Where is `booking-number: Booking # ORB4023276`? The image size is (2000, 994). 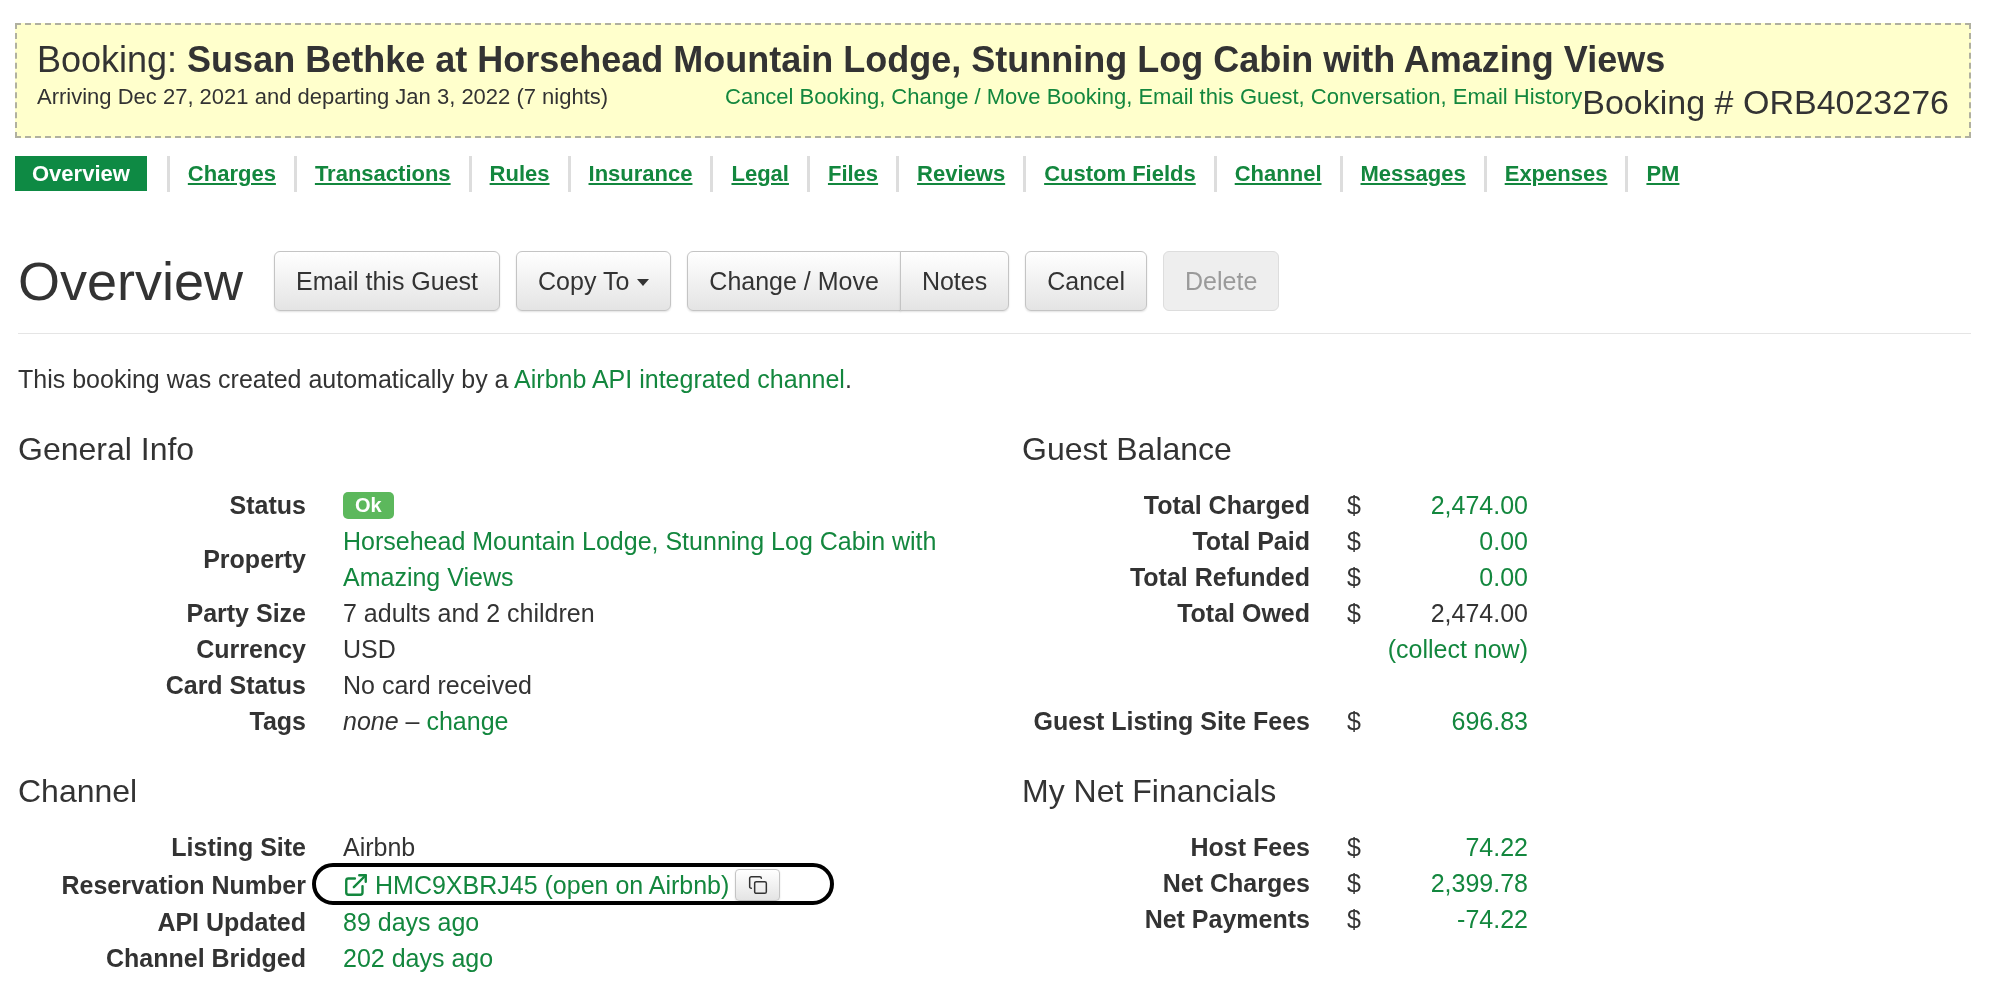
booking-number: Booking # ORB4023276 is located at coordinates (1765, 102).